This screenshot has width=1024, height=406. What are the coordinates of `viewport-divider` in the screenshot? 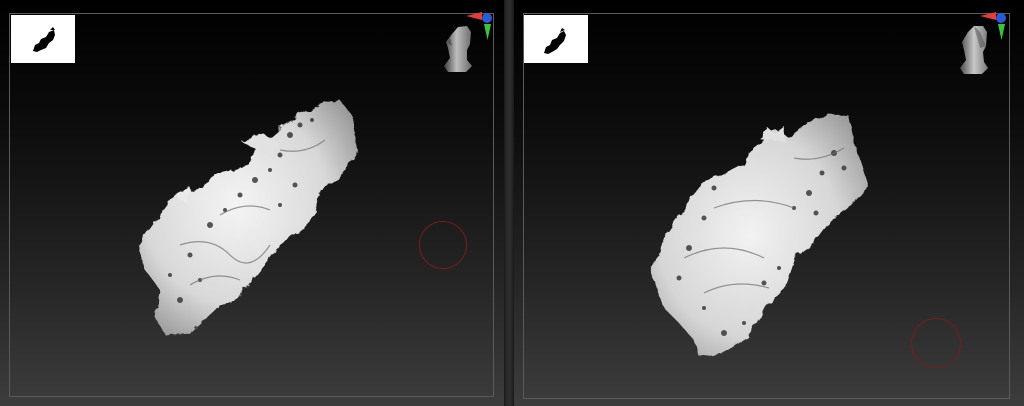 It's located at (509, 203).